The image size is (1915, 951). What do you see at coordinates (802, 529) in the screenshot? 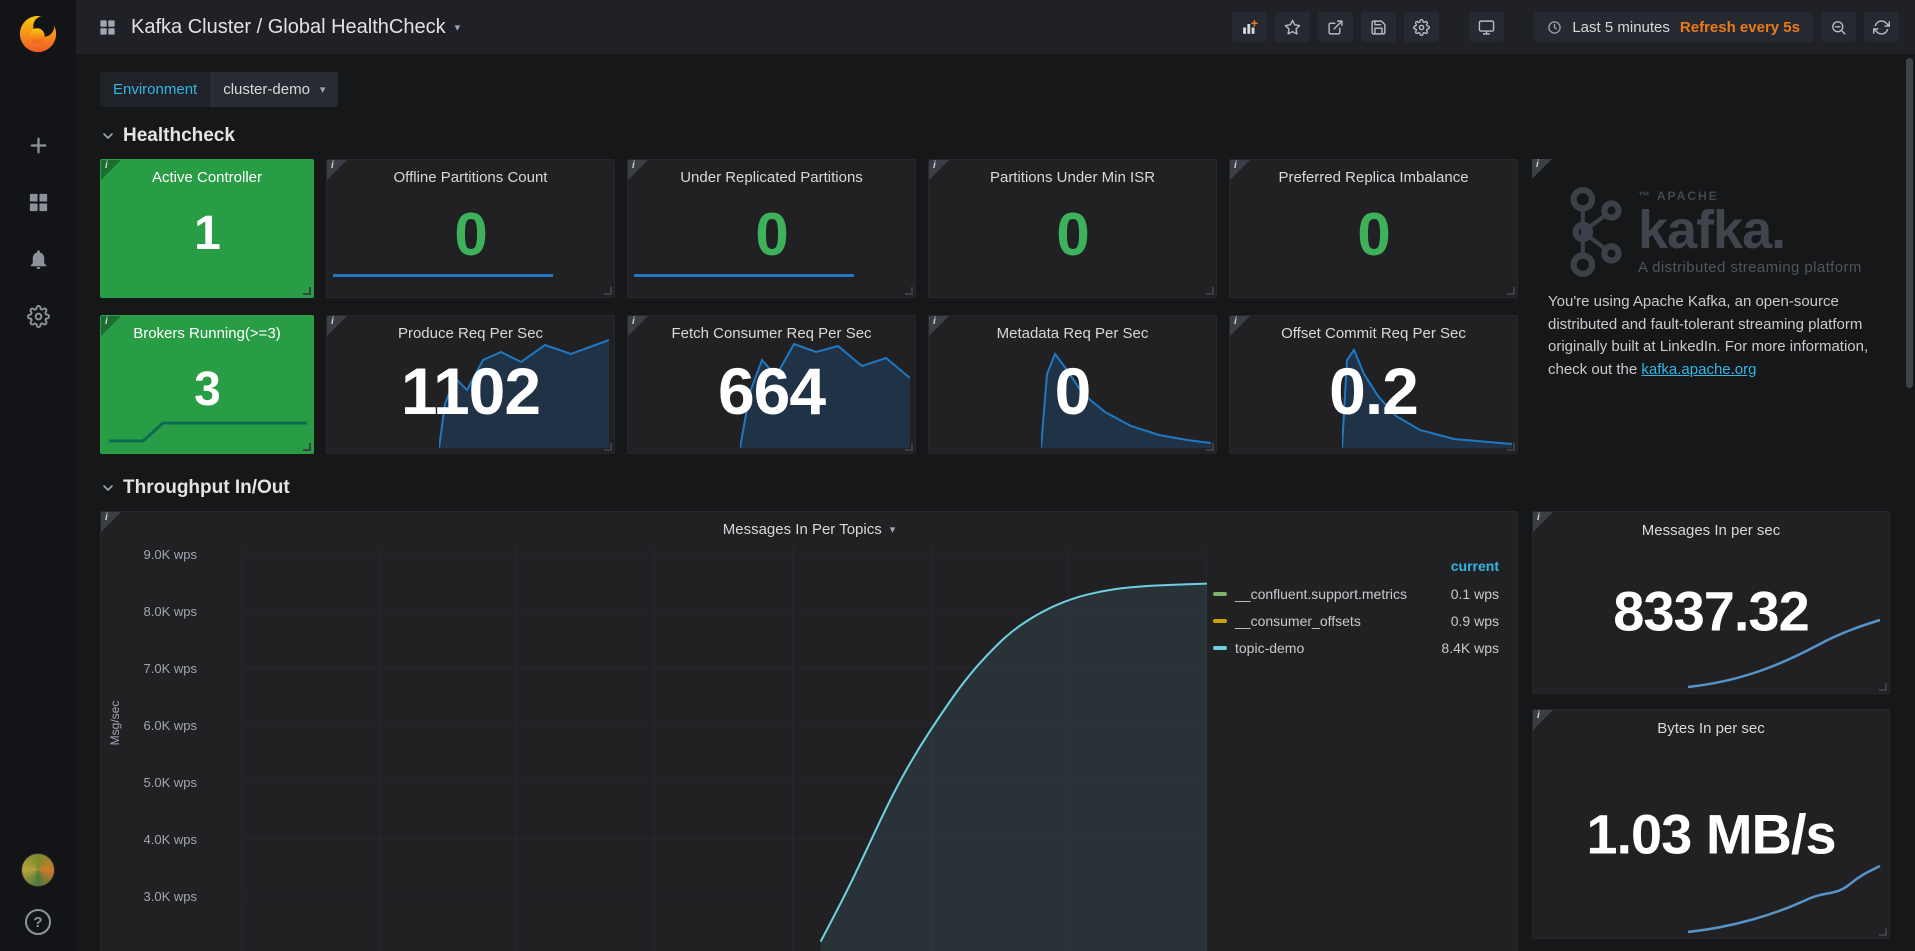
I see `chart-title-text: Messages In Per Topics` at bounding box center [802, 529].